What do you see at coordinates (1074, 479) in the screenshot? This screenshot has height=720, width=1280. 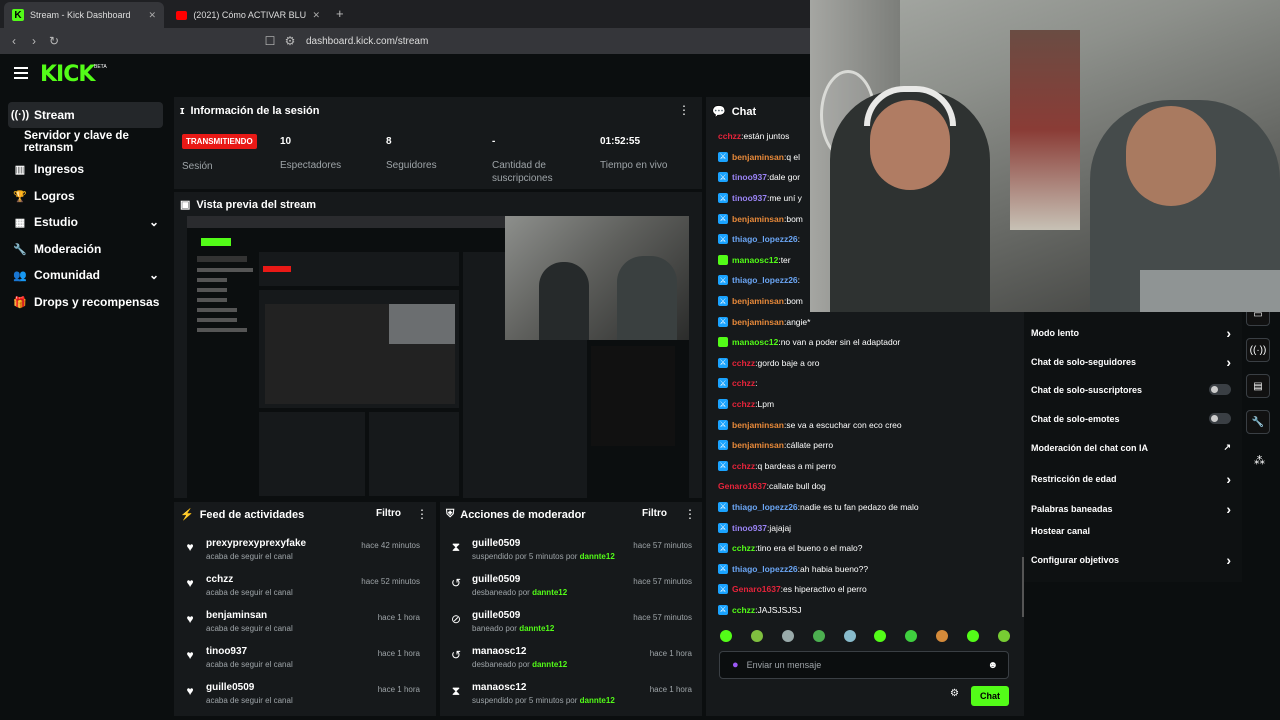 I see `chat-setting-label: Restricción de edad` at bounding box center [1074, 479].